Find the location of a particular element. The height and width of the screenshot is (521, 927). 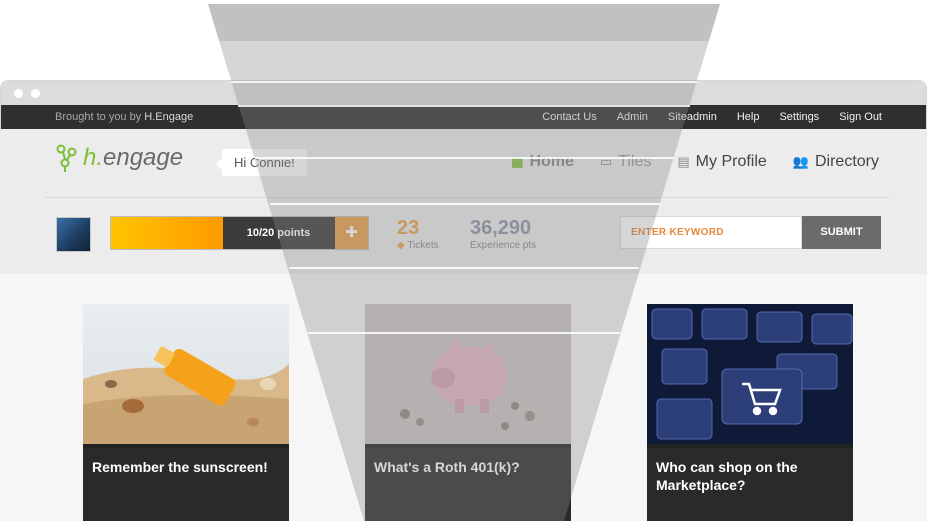

people-icon: 👥 is located at coordinates (800, 161).